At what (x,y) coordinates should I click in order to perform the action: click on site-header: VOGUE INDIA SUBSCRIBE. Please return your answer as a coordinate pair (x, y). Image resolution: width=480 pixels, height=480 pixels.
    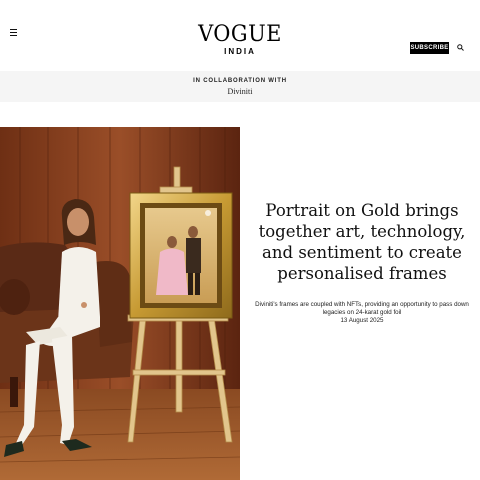
    Looking at the image, I should click on (240, 35).